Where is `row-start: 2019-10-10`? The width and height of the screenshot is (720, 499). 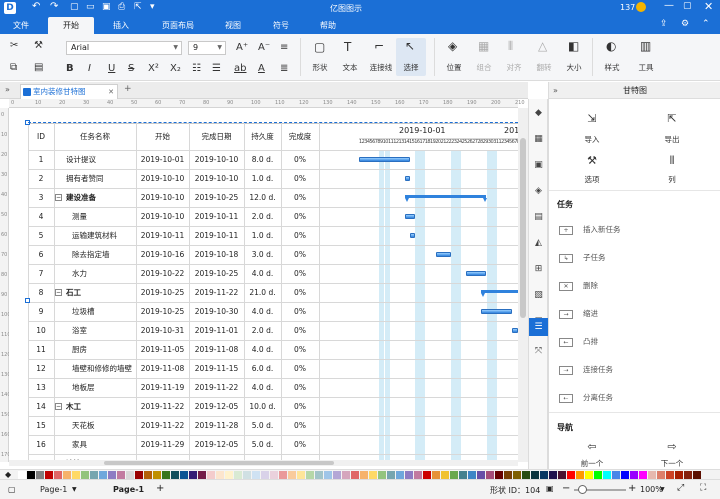 row-start: 2019-10-10 is located at coordinates (162, 197).